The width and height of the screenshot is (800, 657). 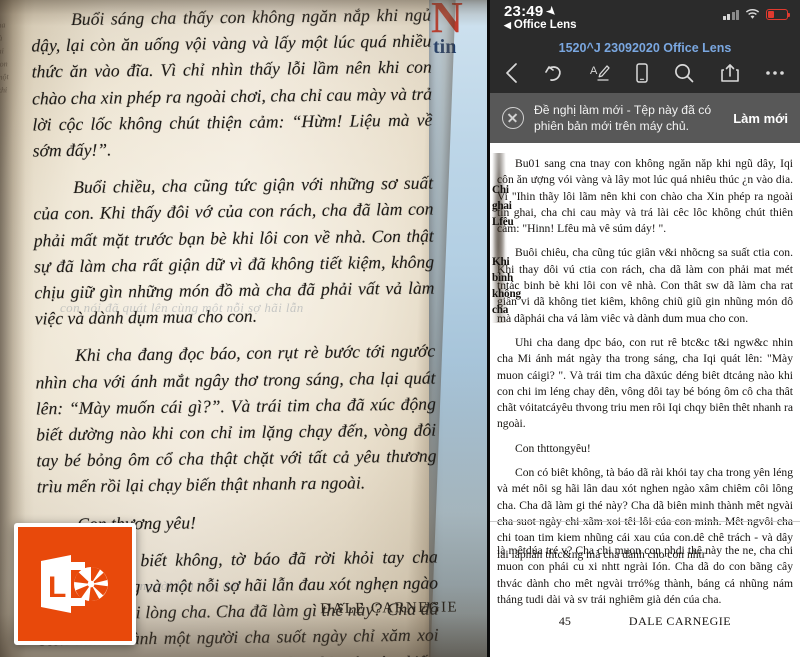 What do you see at coordinates (642, 73) in the screenshot?
I see `mobile-view-icon` at bounding box center [642, 73].